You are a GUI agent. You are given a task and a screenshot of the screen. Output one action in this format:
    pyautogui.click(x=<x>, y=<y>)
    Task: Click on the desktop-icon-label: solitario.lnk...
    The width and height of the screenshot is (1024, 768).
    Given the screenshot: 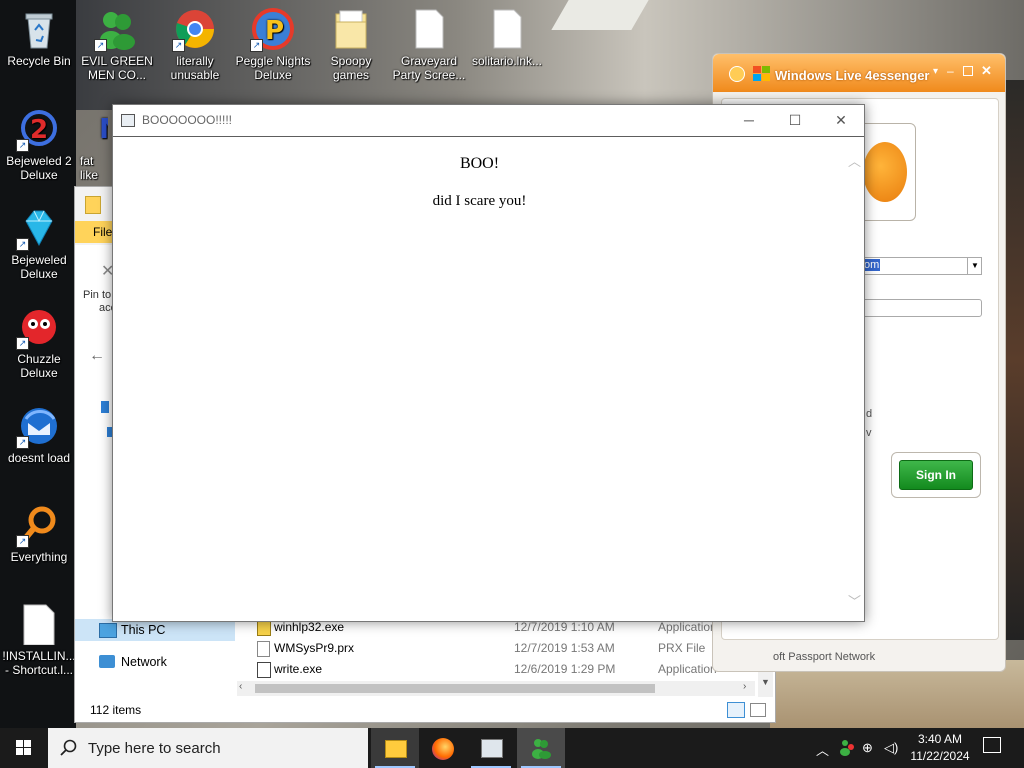 What is the action you would take?
    pyautogui.click(x=507, y=61)
    